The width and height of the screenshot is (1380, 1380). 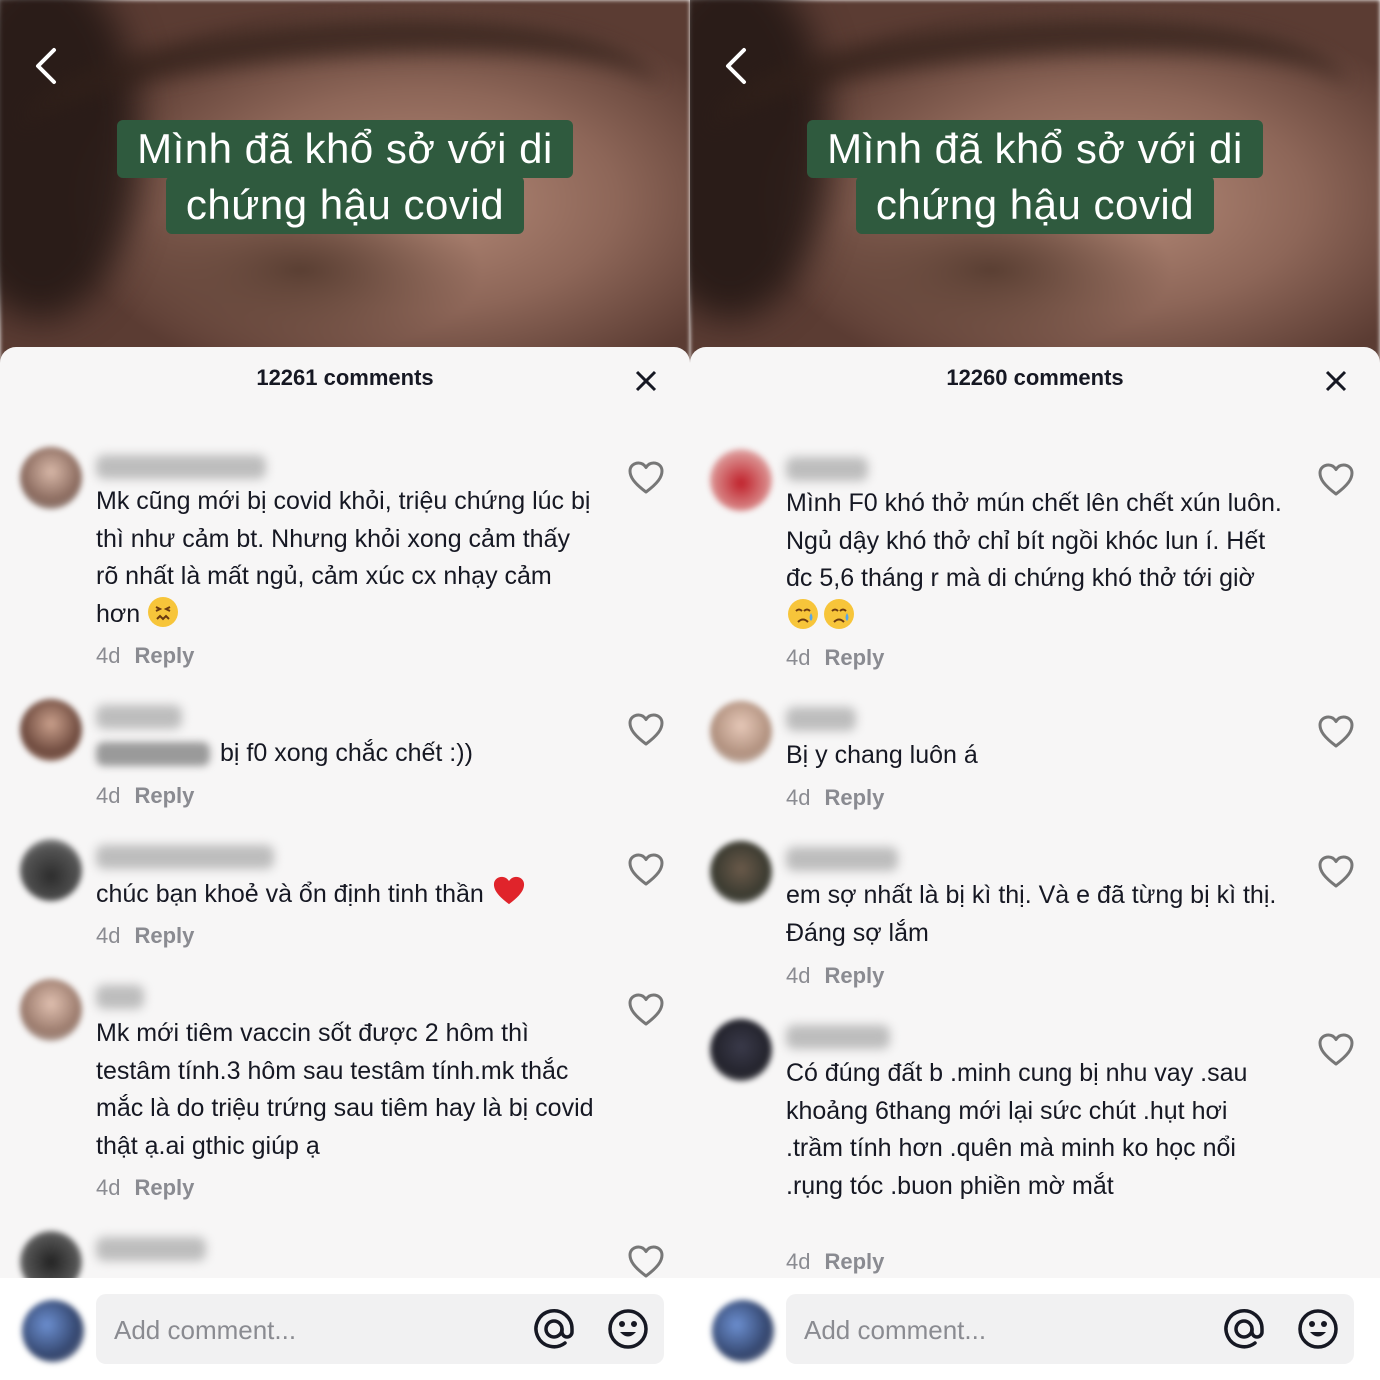 I want to click on comments-count: 12260 comments, so click(x=1035, y=377).